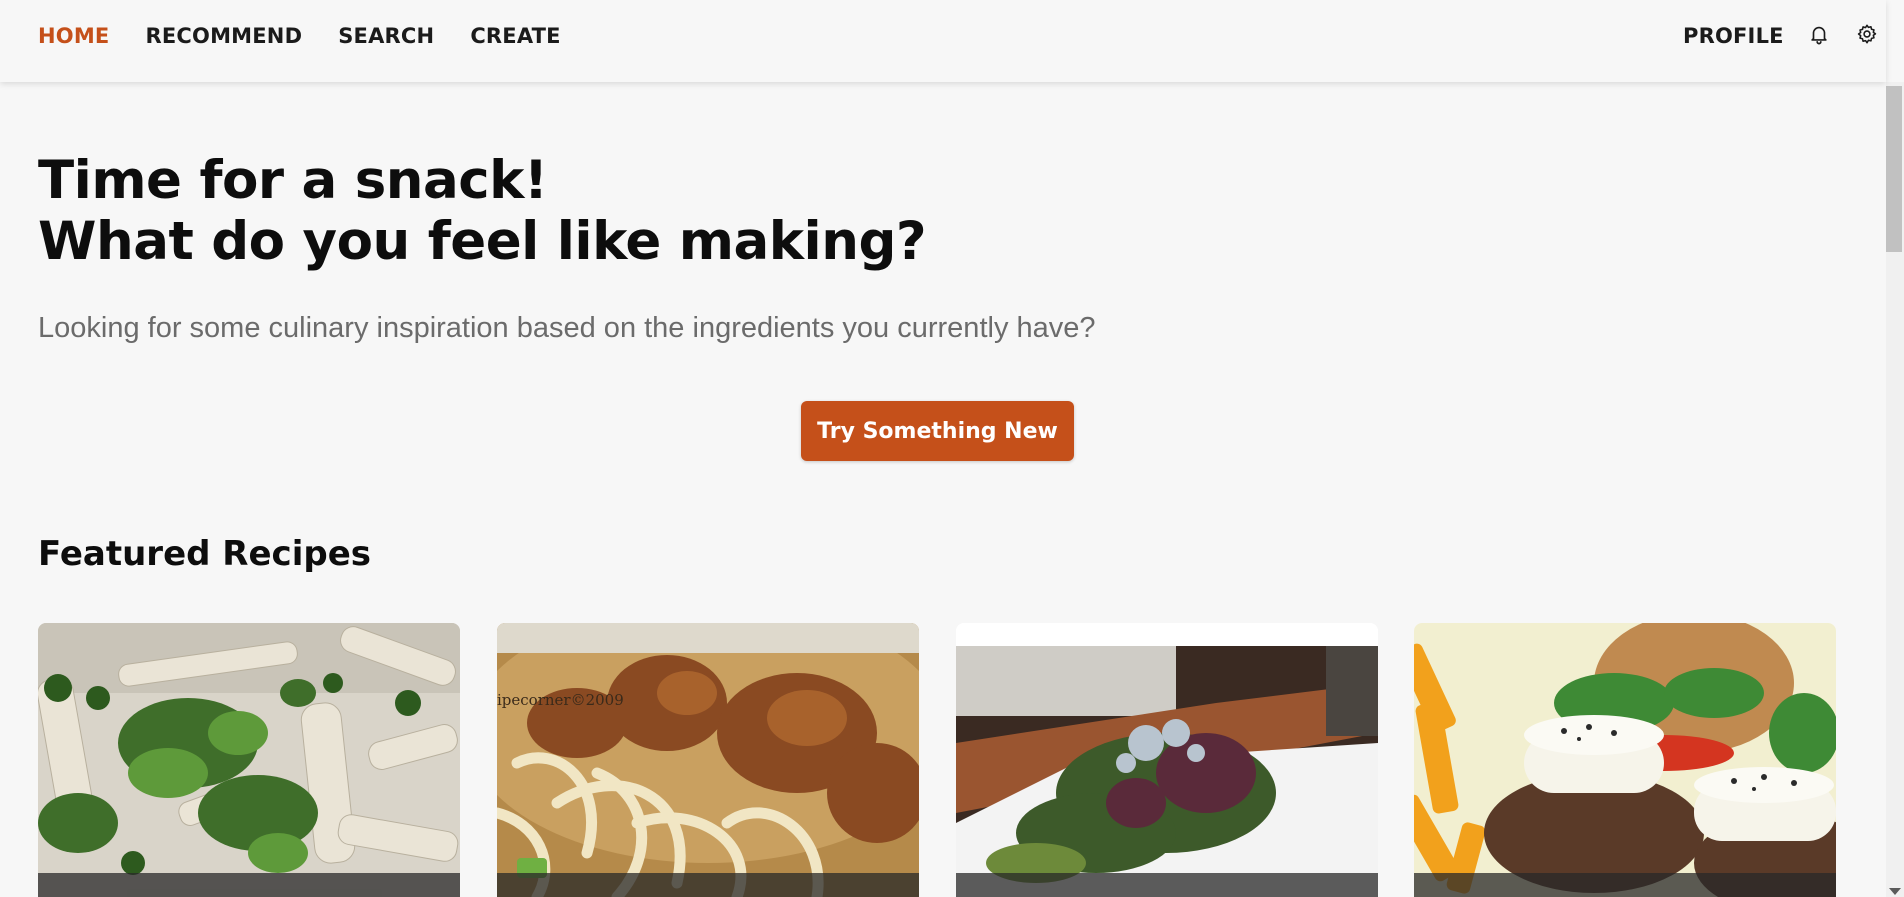 The height and width of the screenshot is (897, 1904). Describe the element at coordinates (937, 431) in the screenshot. I see `try-something-new-button: Try Something New` at that location.